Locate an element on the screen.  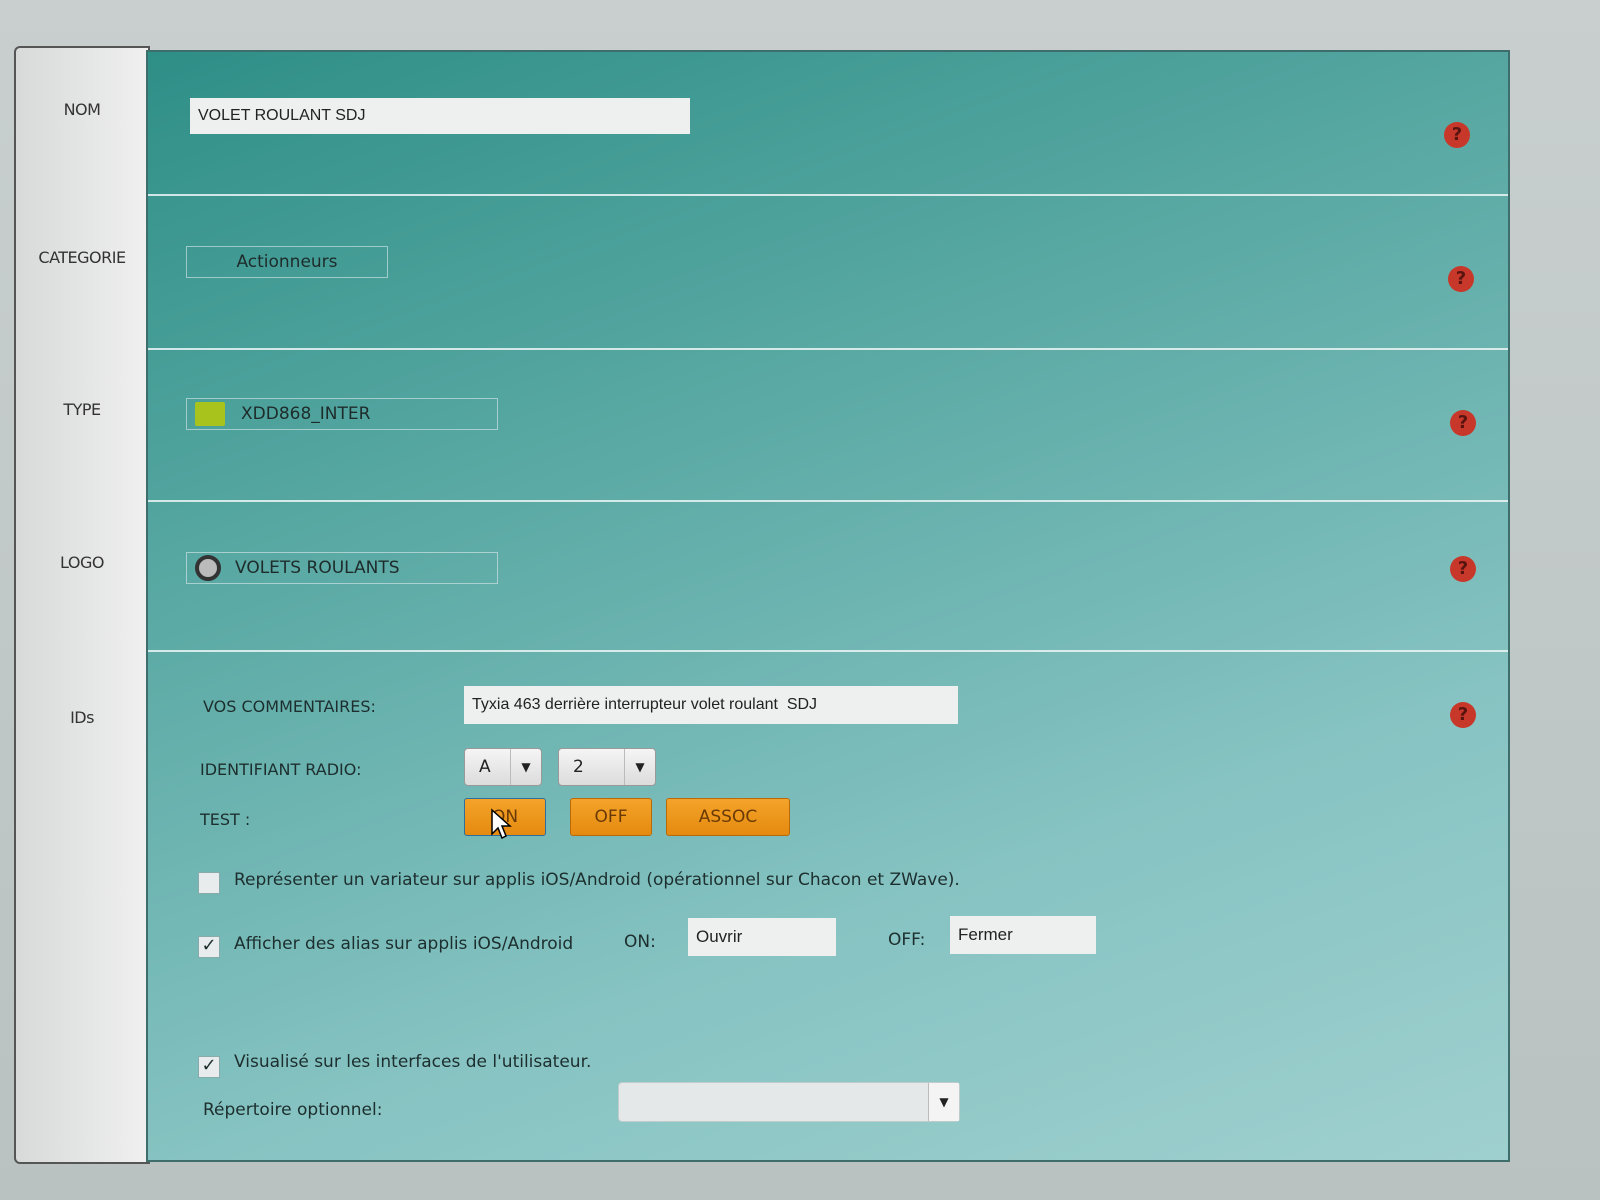
repertoire-label: Répertoire optionnel: is located at coordinates (293, 1110).